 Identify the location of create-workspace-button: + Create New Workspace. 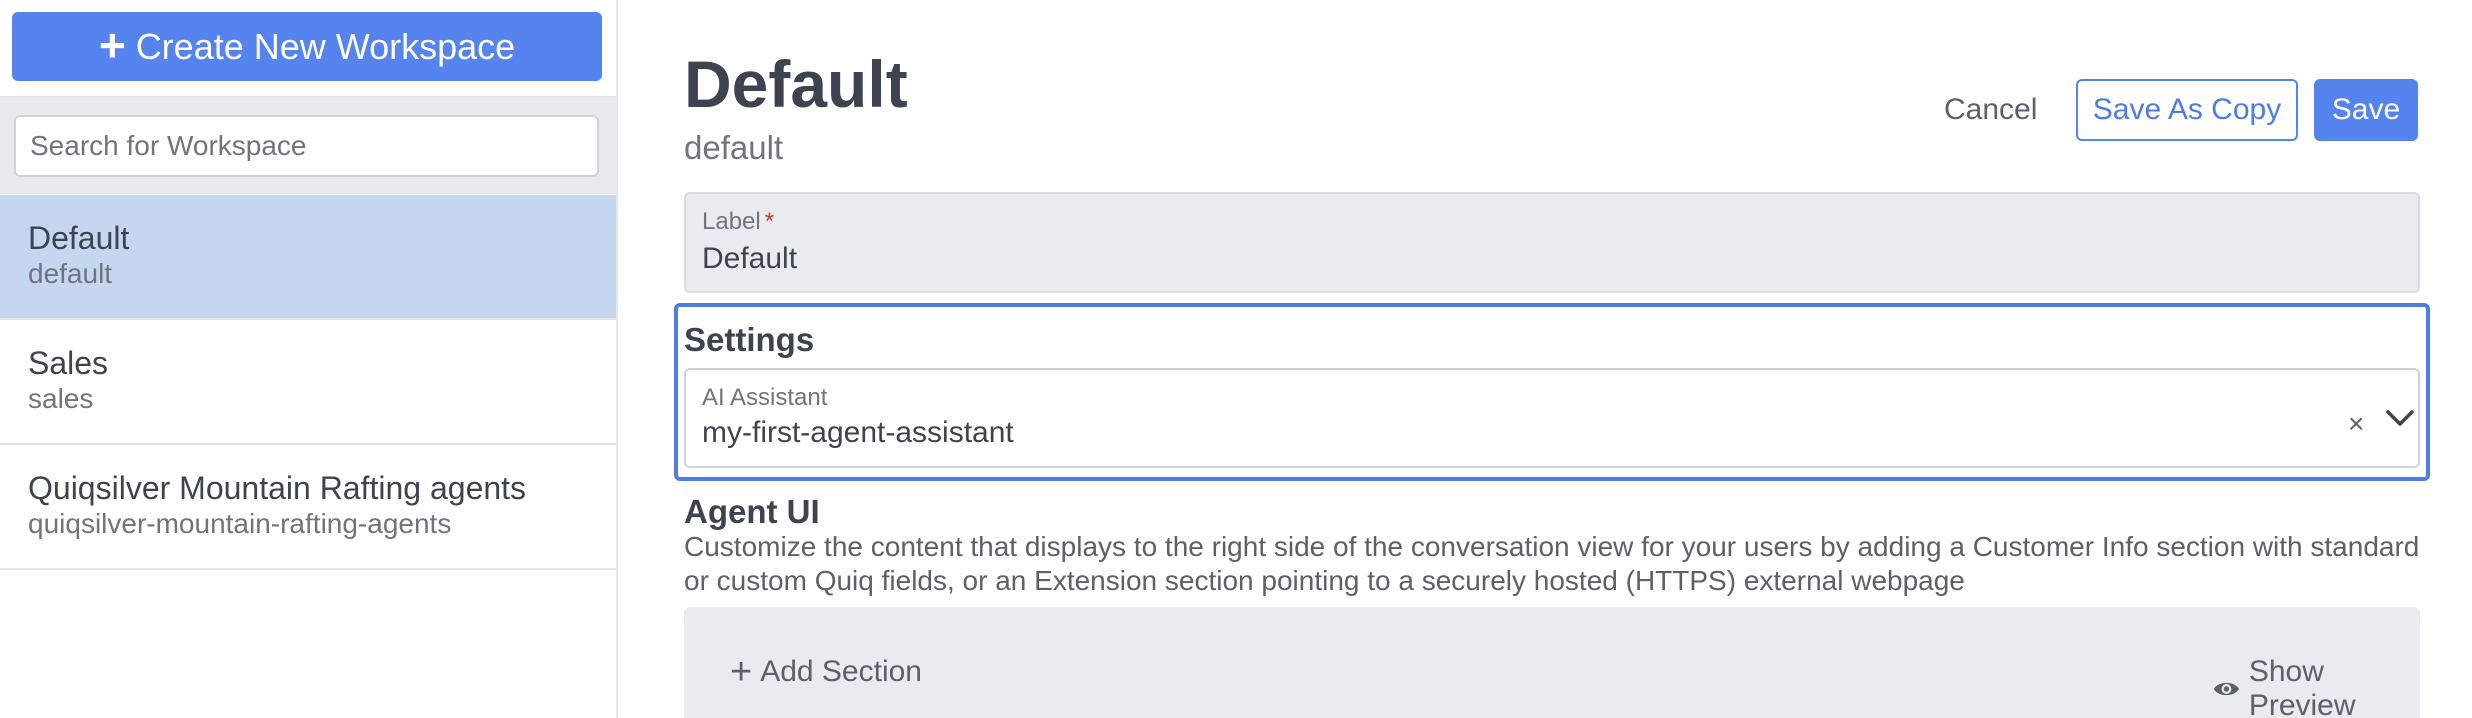
(307, 46).